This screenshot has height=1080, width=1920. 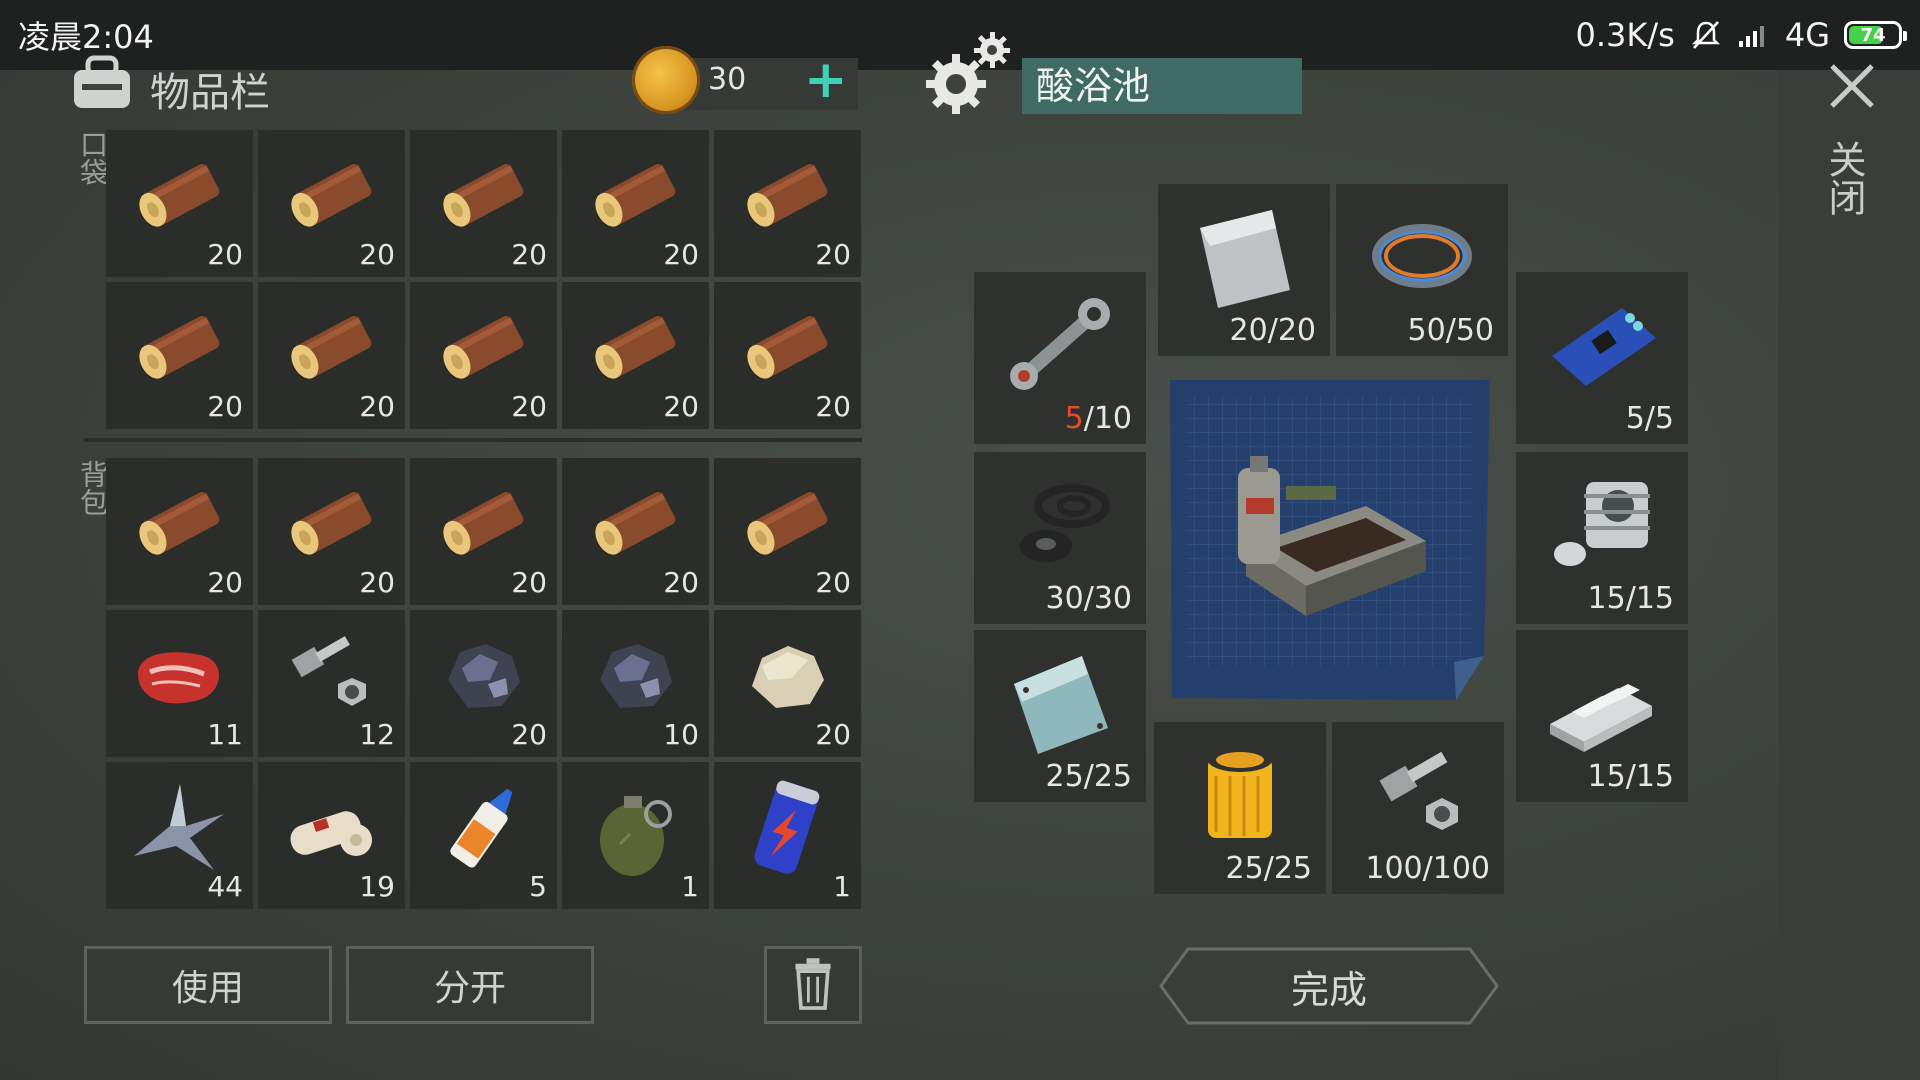 I want to click on split-button: 分开, so click(x=470, y=985).